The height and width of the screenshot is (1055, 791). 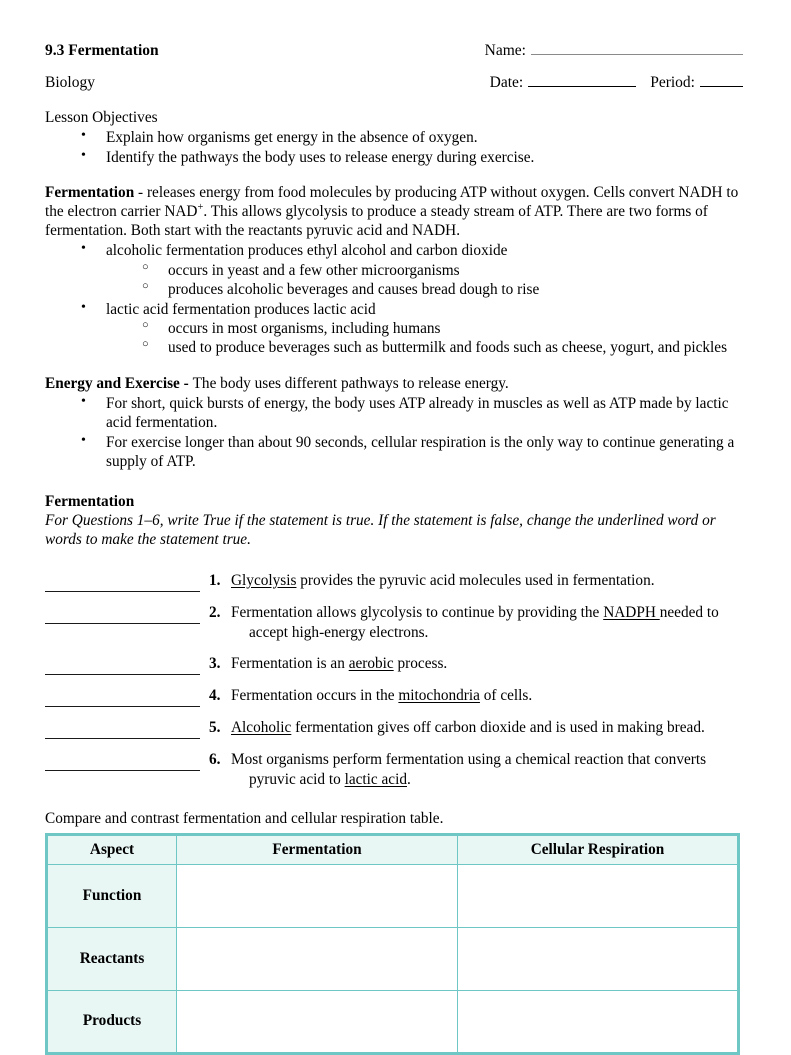 I want to click on energy-exercise-term: Energy and Exercise -, so click(x=119, y=383).